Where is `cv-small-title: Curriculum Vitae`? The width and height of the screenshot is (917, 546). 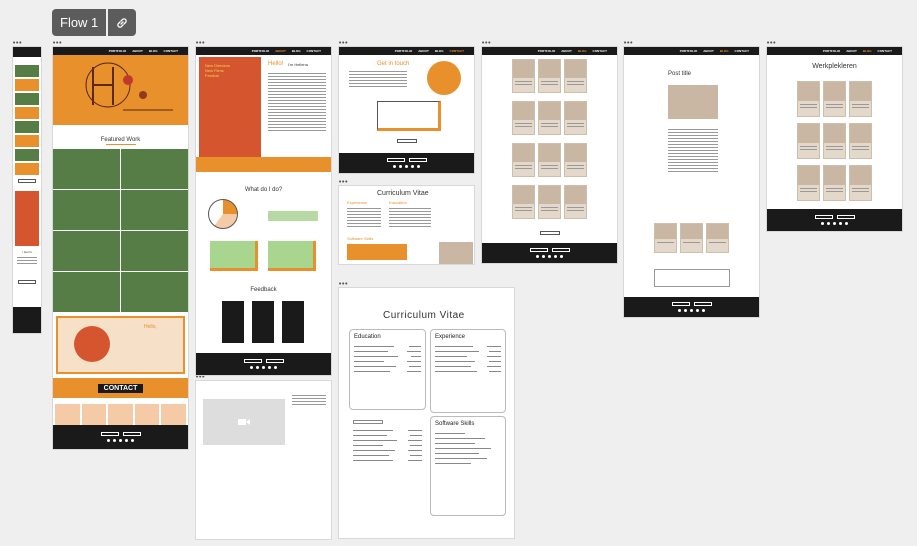 cv-small-title: Curriculum Vitae is located at coordinates (403, 193).